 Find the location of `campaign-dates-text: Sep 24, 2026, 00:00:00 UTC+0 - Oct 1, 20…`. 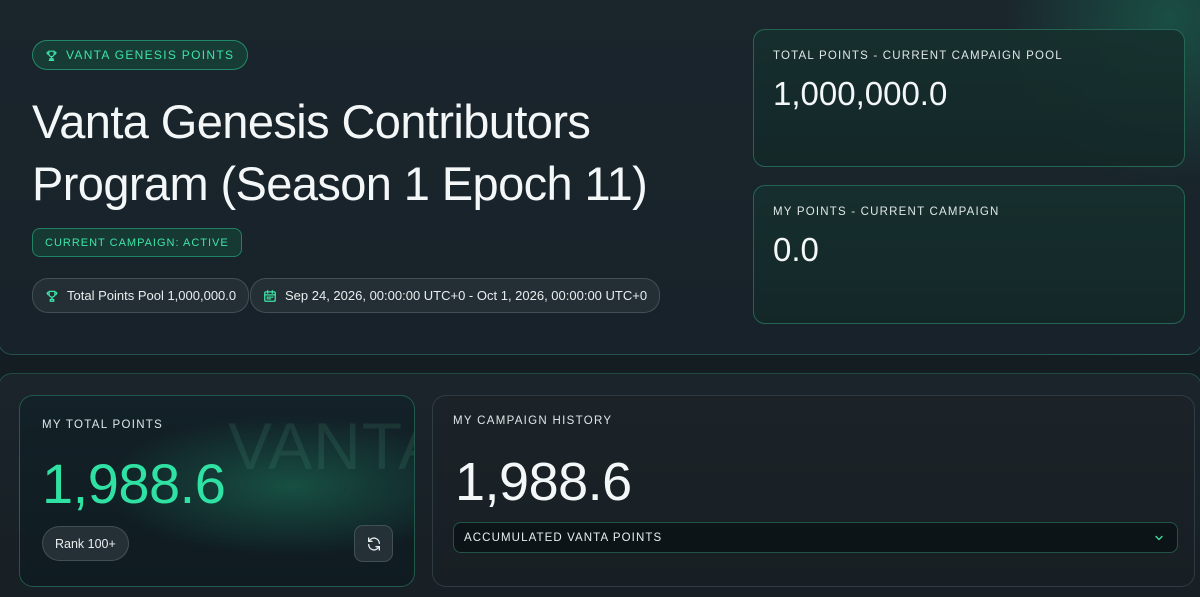

campaign-dates-text: Sep 24, 2026, 00:00:00 UTC+0 - Oct 1, 20… is located at coordinates (466, 295).